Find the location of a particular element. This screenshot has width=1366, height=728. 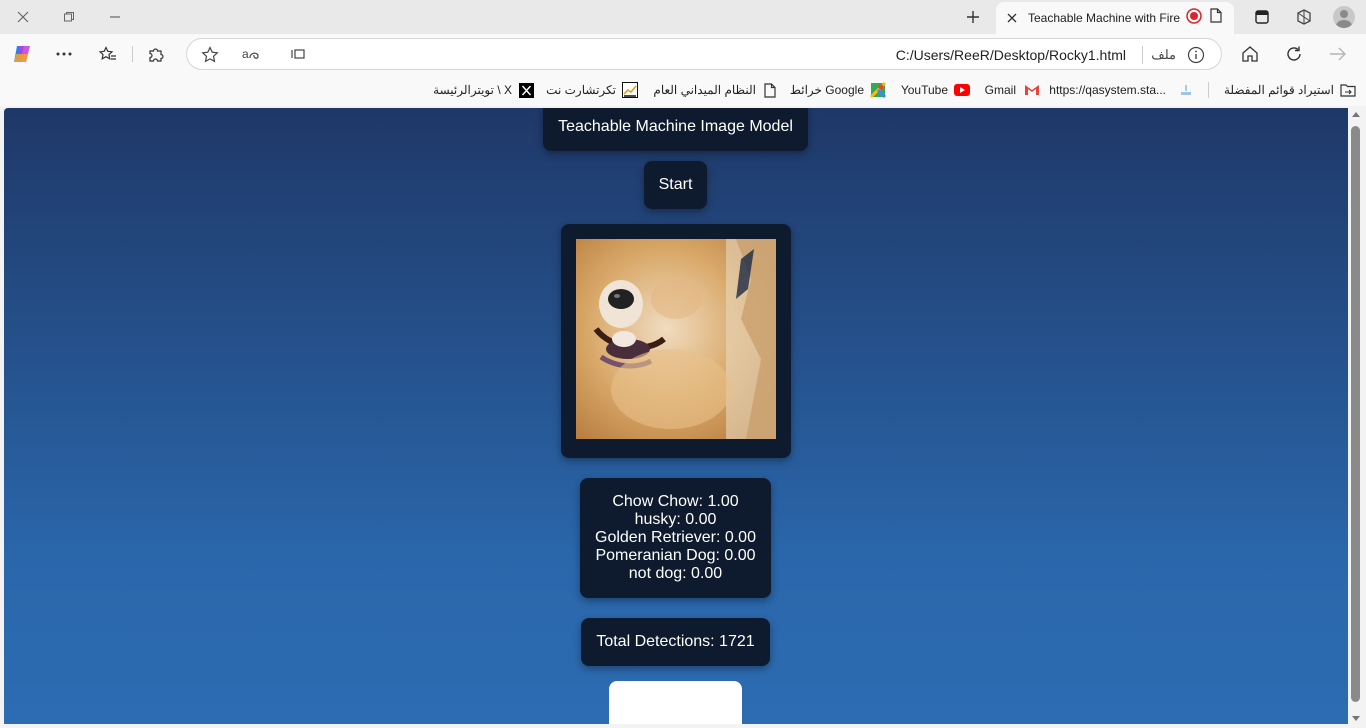

restore-icon is located at coordinates (69, 17).